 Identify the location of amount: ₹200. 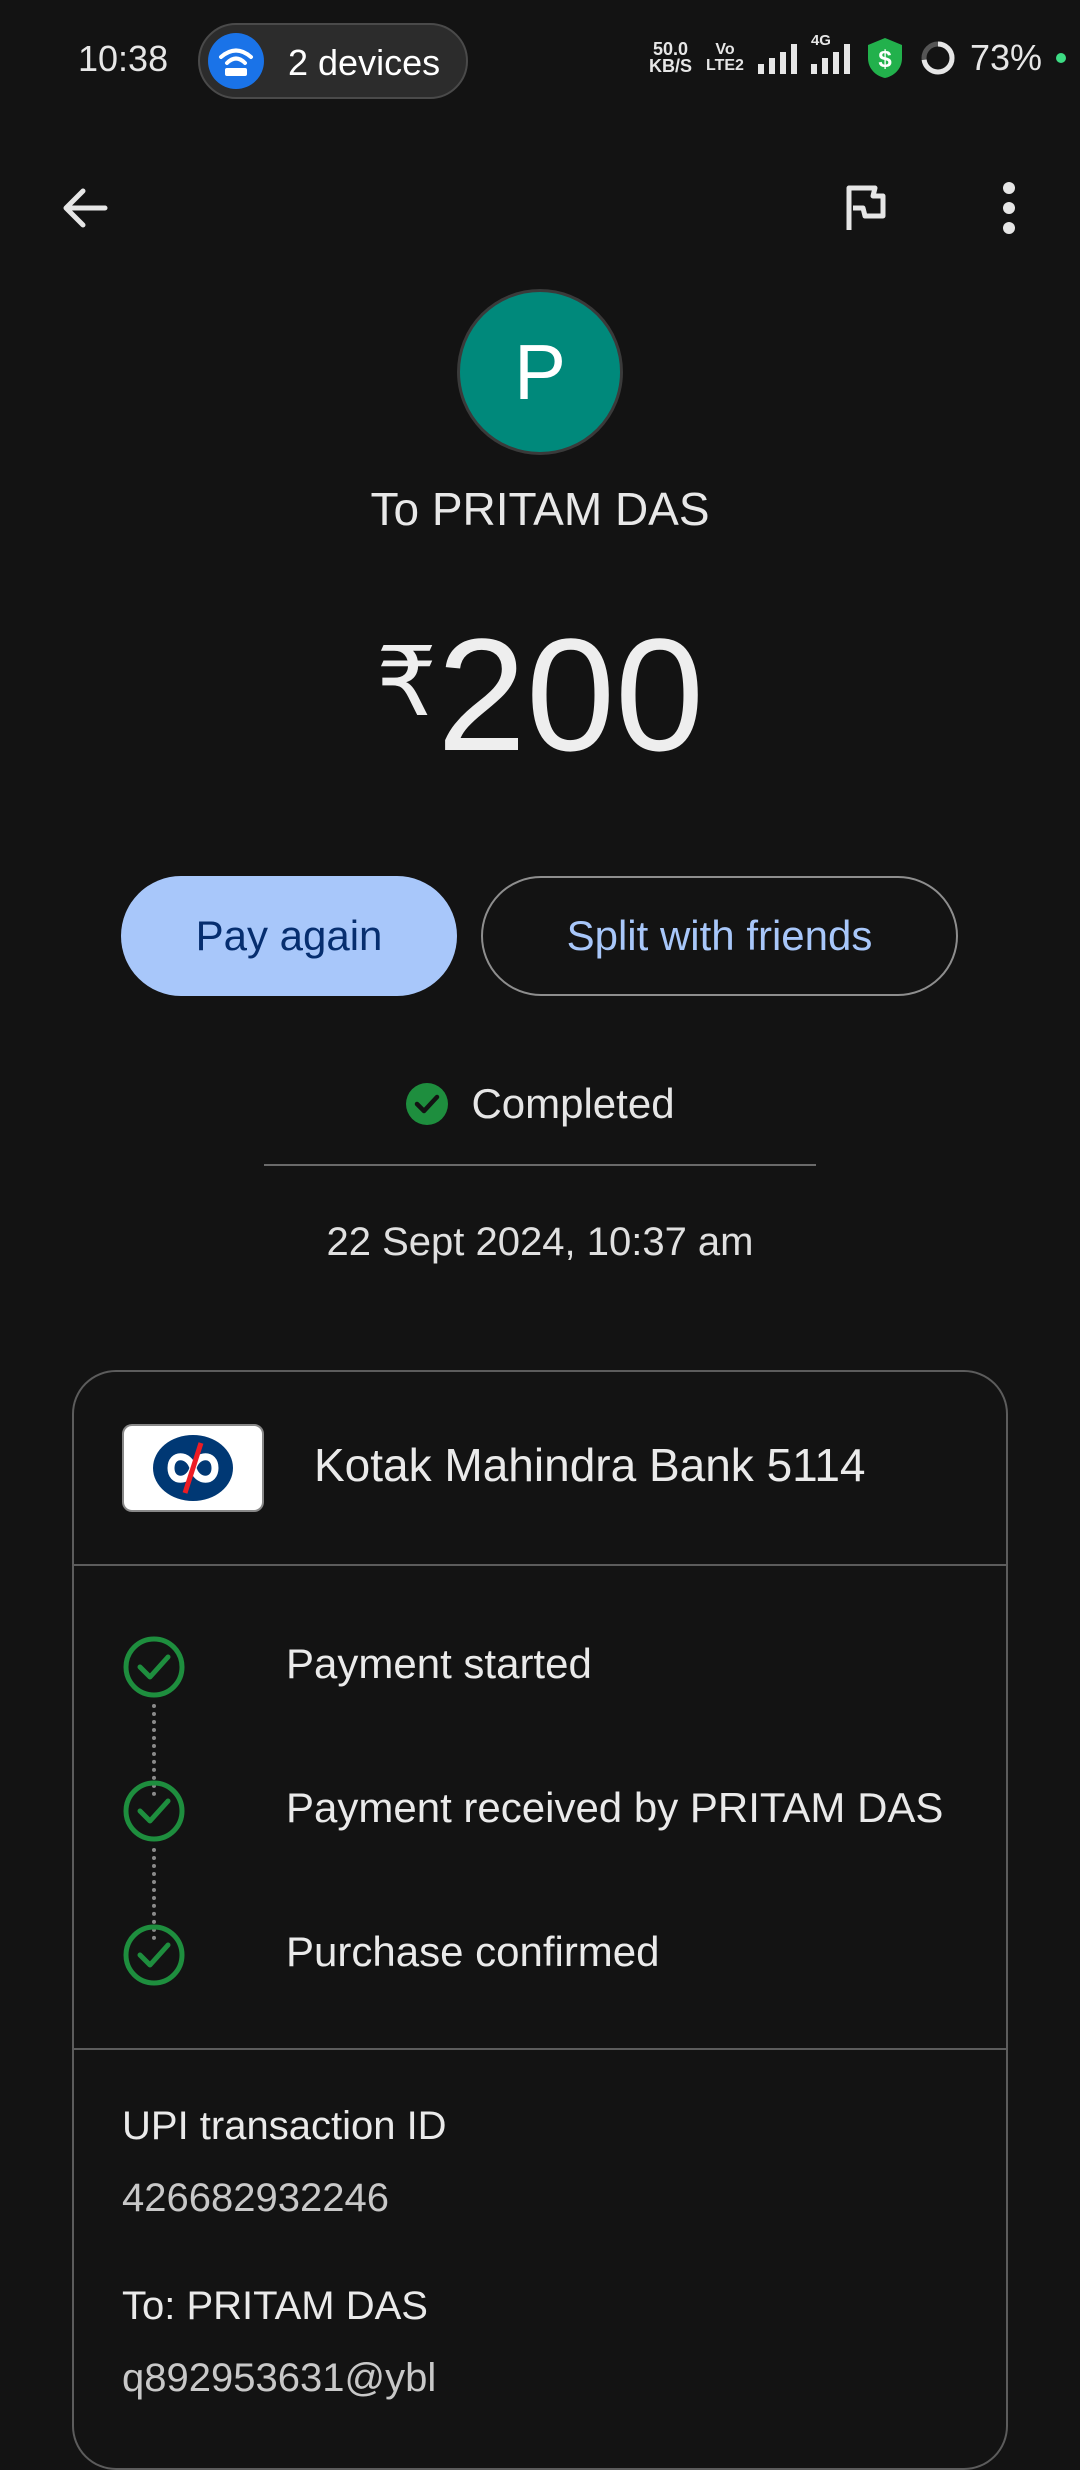
(540, 695).